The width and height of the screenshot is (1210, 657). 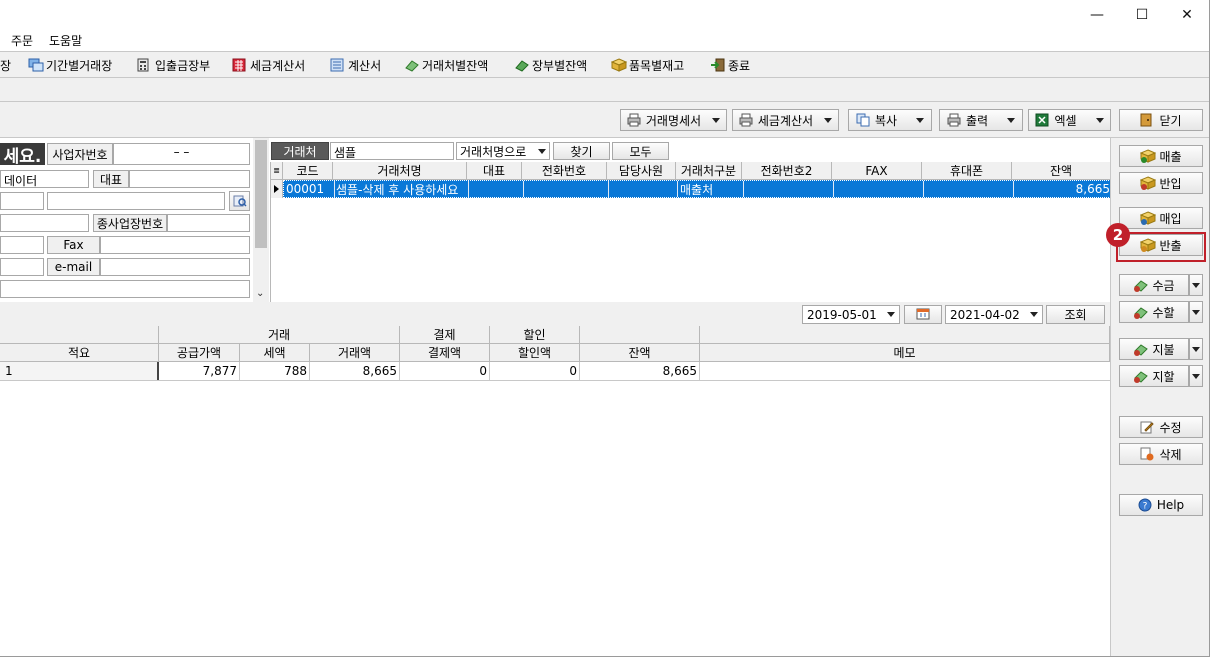 I want to click on statement-button: 거래명세서, so click(x=673, y=120).